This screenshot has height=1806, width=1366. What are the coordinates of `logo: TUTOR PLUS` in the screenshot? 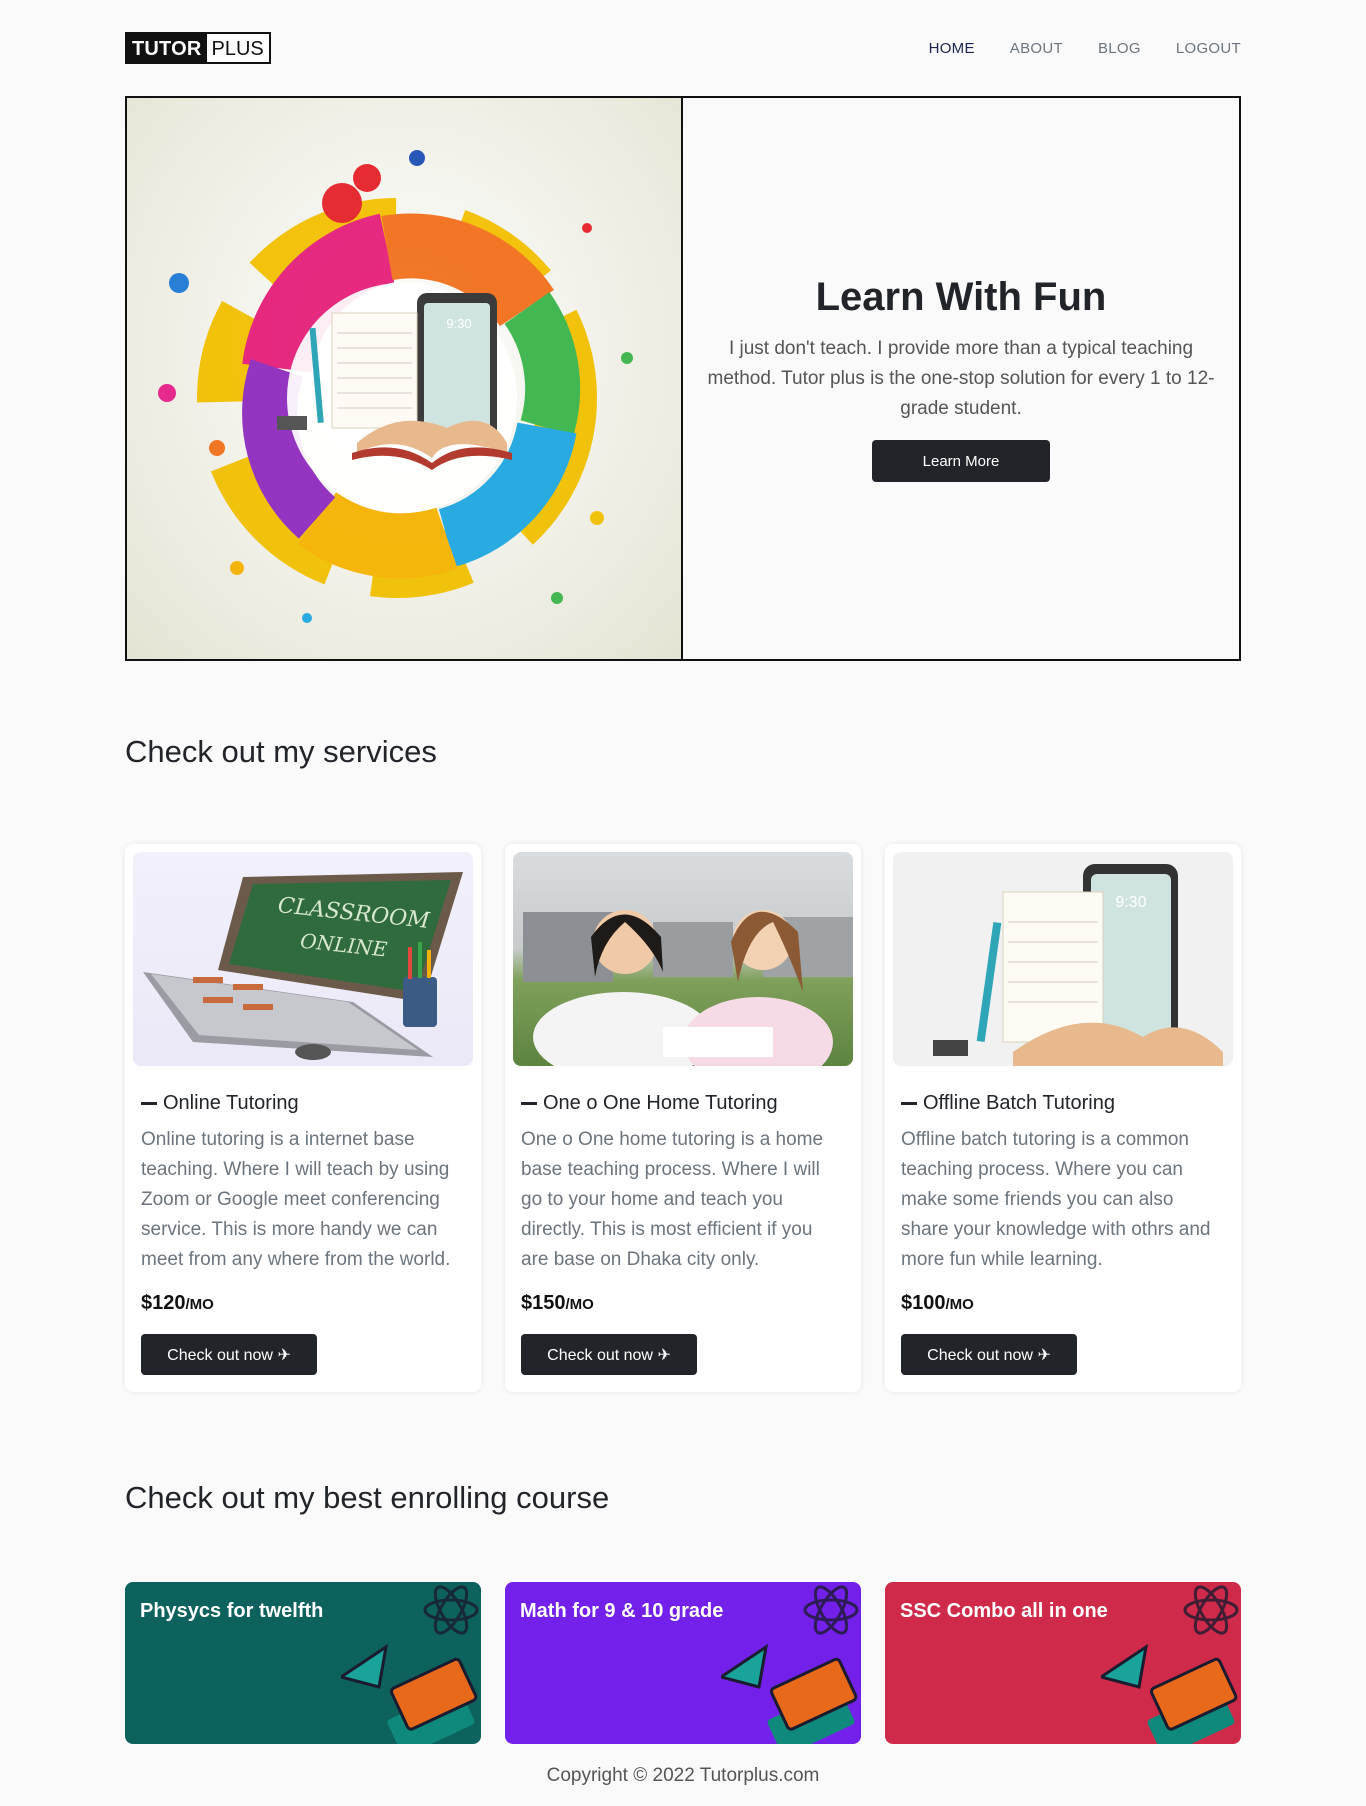 It's located at (198, 48).